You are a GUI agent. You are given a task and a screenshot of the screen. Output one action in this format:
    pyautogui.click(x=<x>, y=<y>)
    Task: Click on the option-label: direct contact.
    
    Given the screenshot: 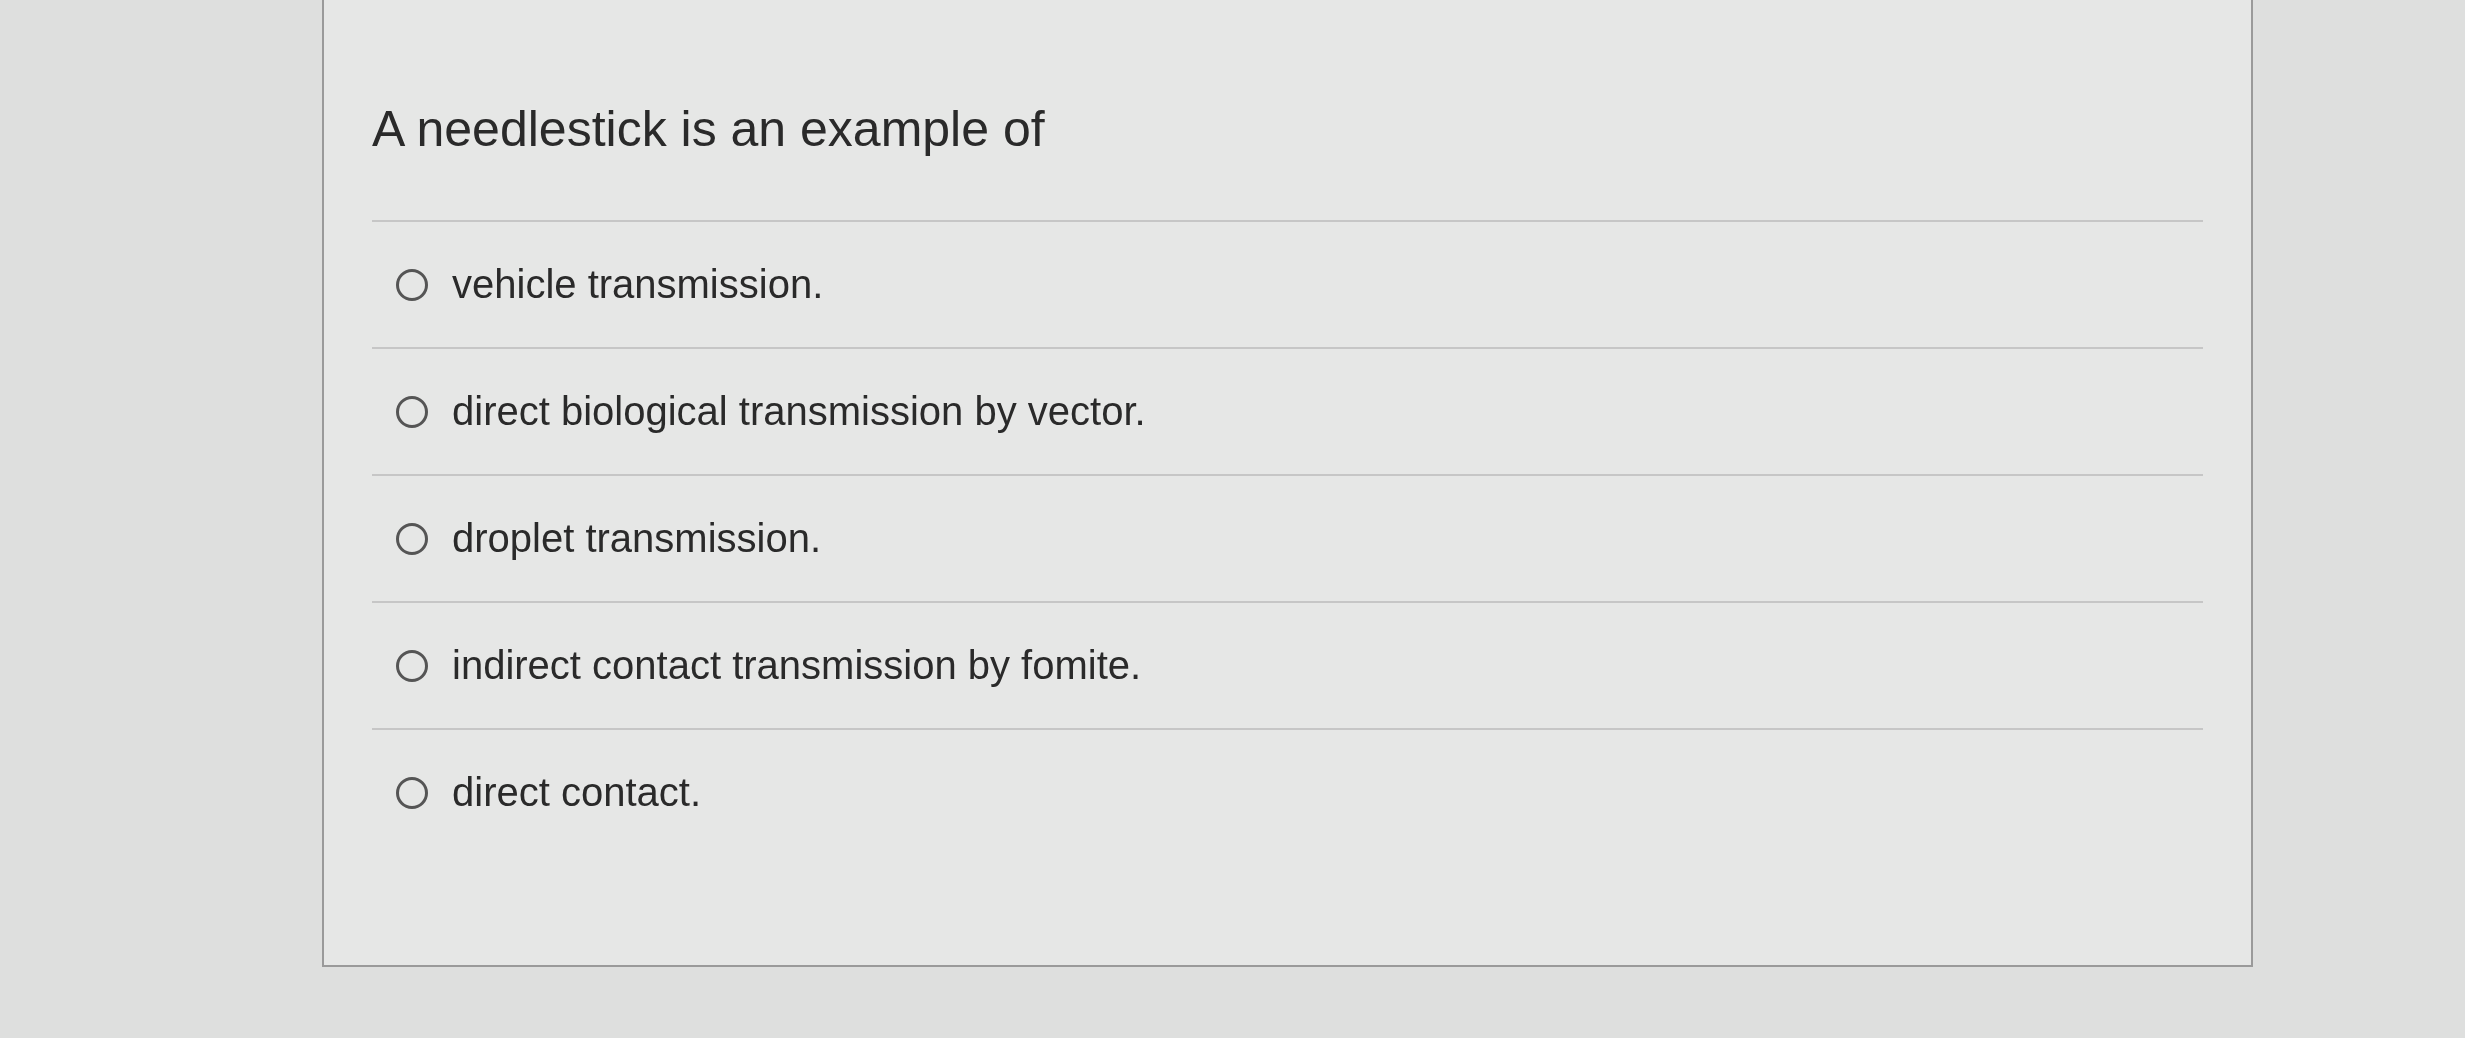 What is the action you would take?
    pyautogui.click(x=576, y=792)
    